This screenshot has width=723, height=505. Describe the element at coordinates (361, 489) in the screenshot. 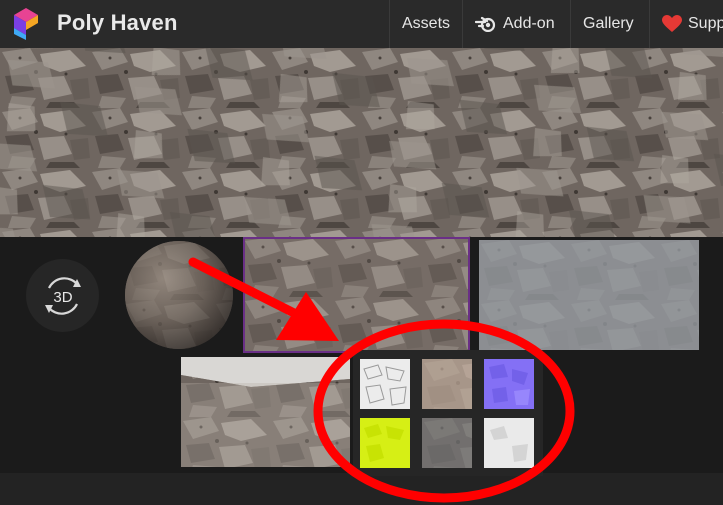

I see `bottom-strip` at that location.